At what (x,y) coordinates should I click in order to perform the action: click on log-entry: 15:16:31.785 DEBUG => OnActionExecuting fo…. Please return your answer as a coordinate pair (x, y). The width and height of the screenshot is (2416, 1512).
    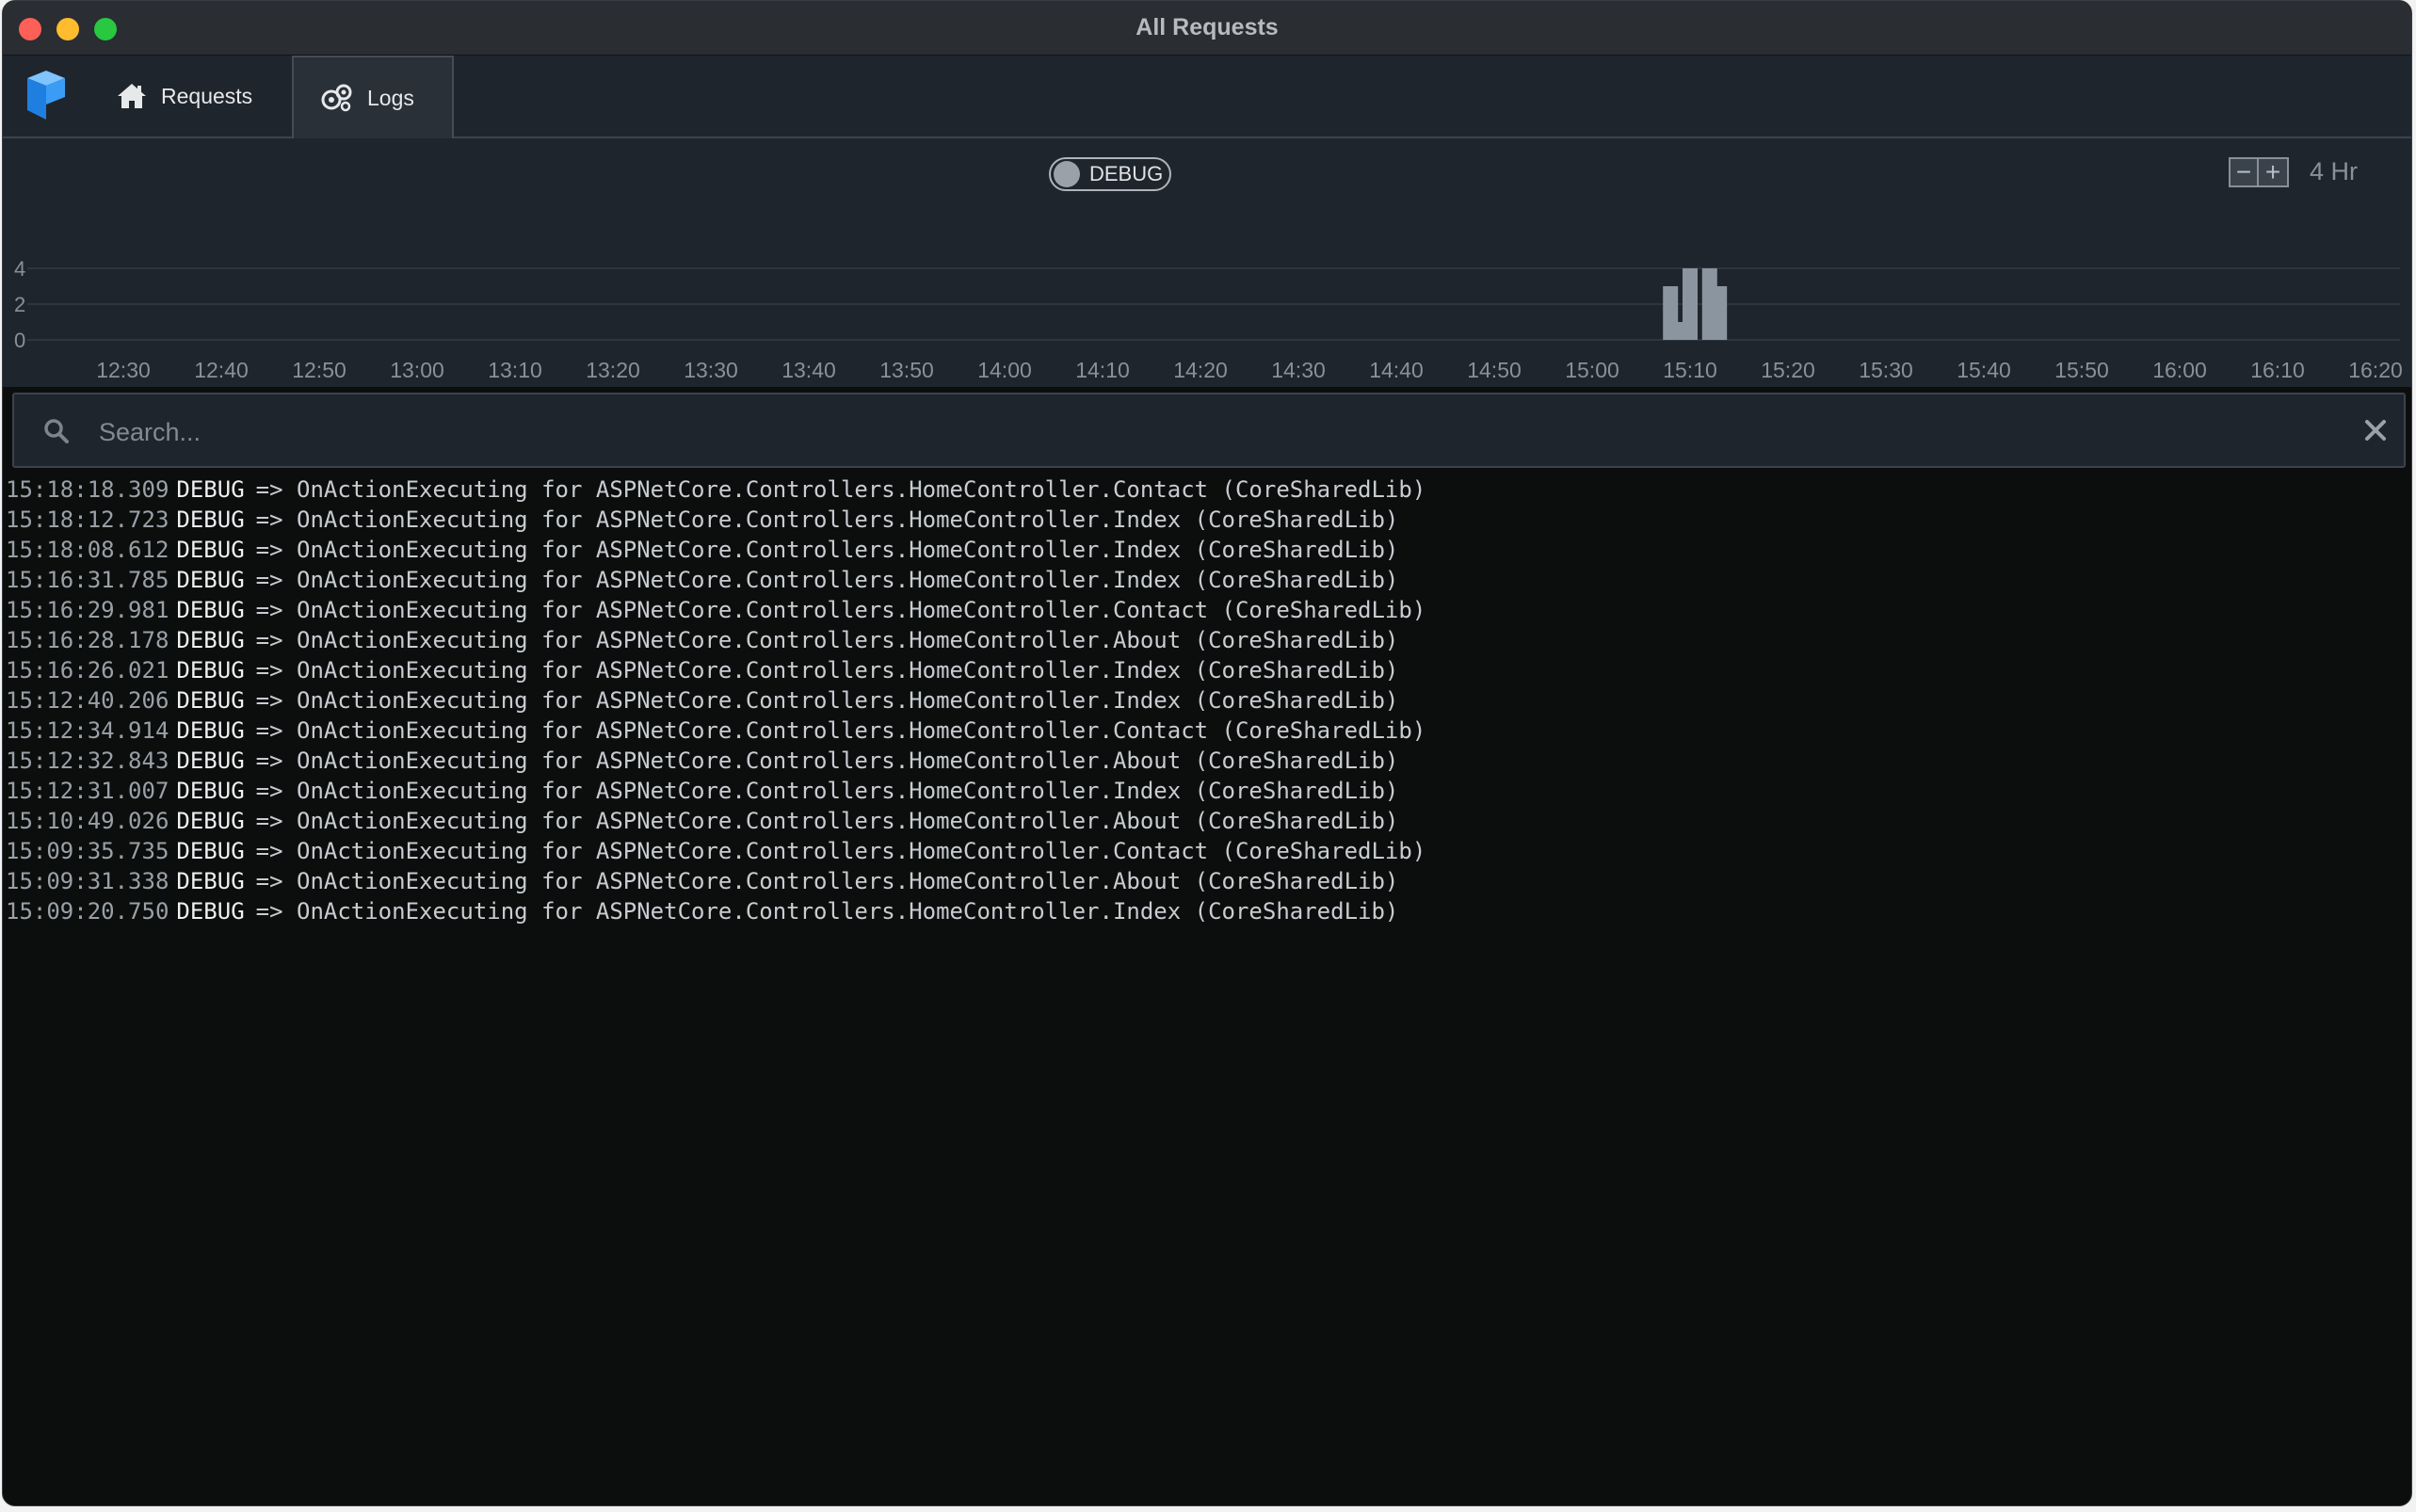
    Looking at the image, I should click on (1208, 580).